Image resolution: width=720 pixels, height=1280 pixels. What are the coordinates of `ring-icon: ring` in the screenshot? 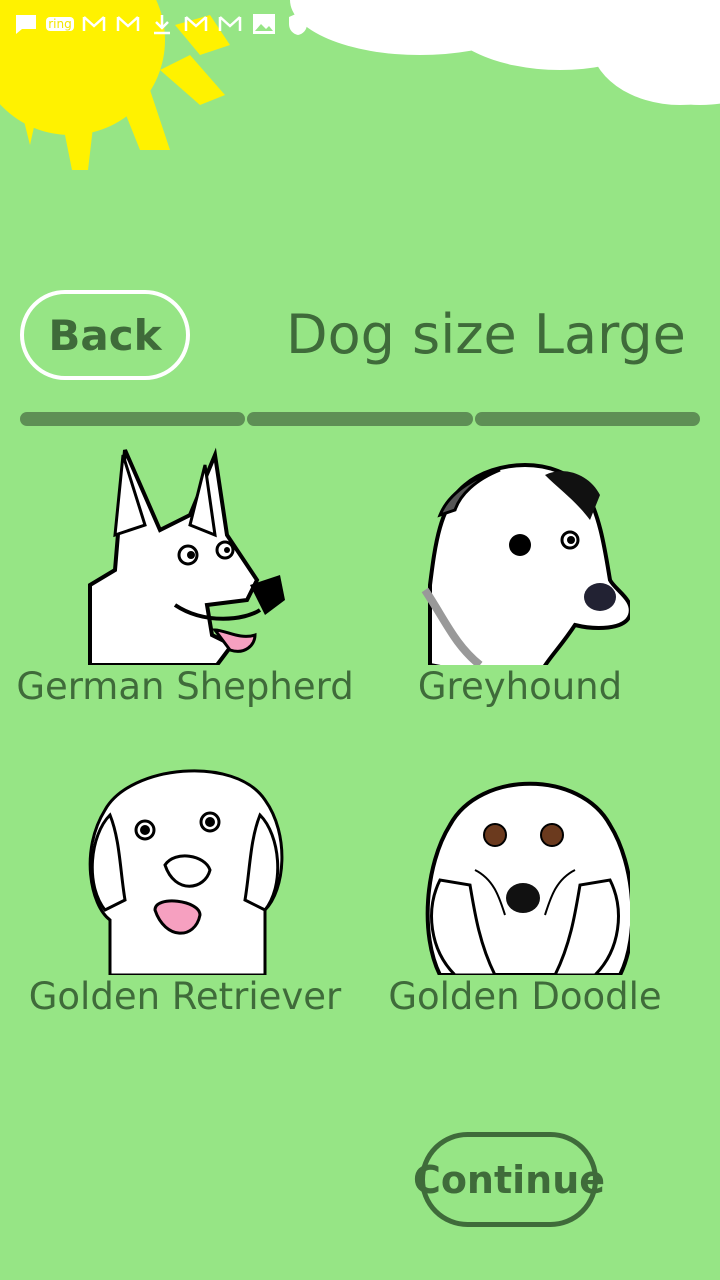 It's located at (60, 24).